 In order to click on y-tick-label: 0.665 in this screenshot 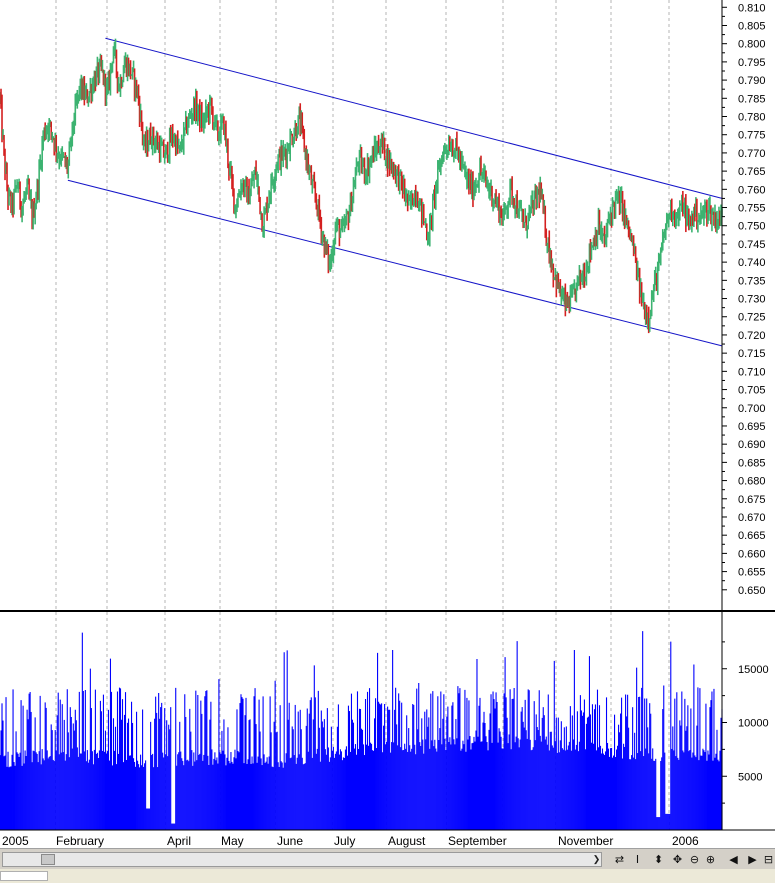, I will do `click(752, 536)`.